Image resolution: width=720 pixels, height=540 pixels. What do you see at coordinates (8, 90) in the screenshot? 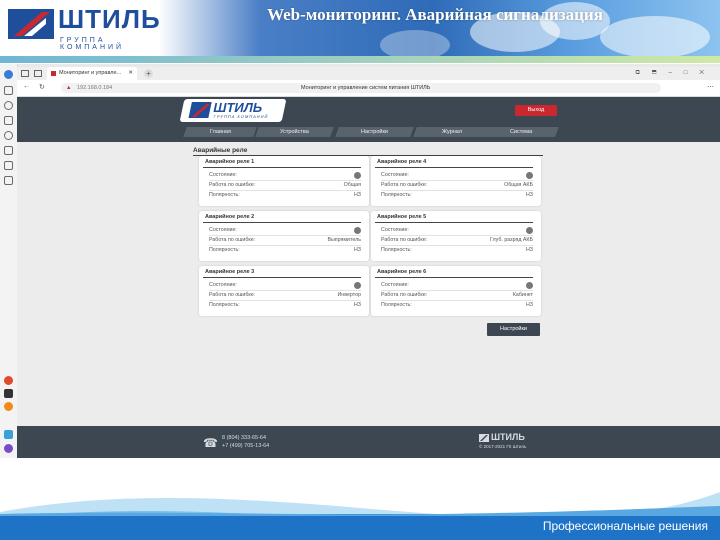
I see `star-icon` at bounding box center [8, 90].